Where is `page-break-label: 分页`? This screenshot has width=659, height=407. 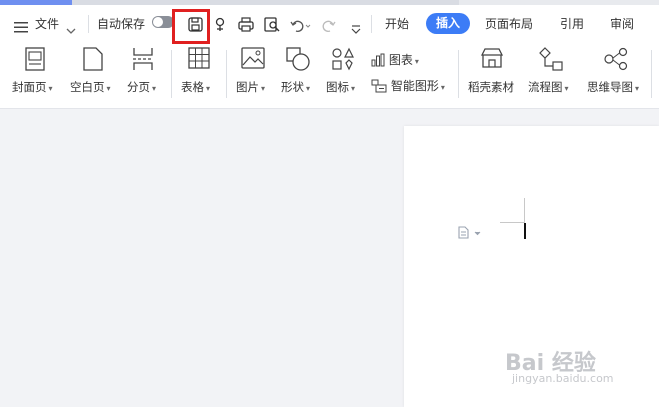 page-break-label: 分页 is located at coordinates (138, 87).